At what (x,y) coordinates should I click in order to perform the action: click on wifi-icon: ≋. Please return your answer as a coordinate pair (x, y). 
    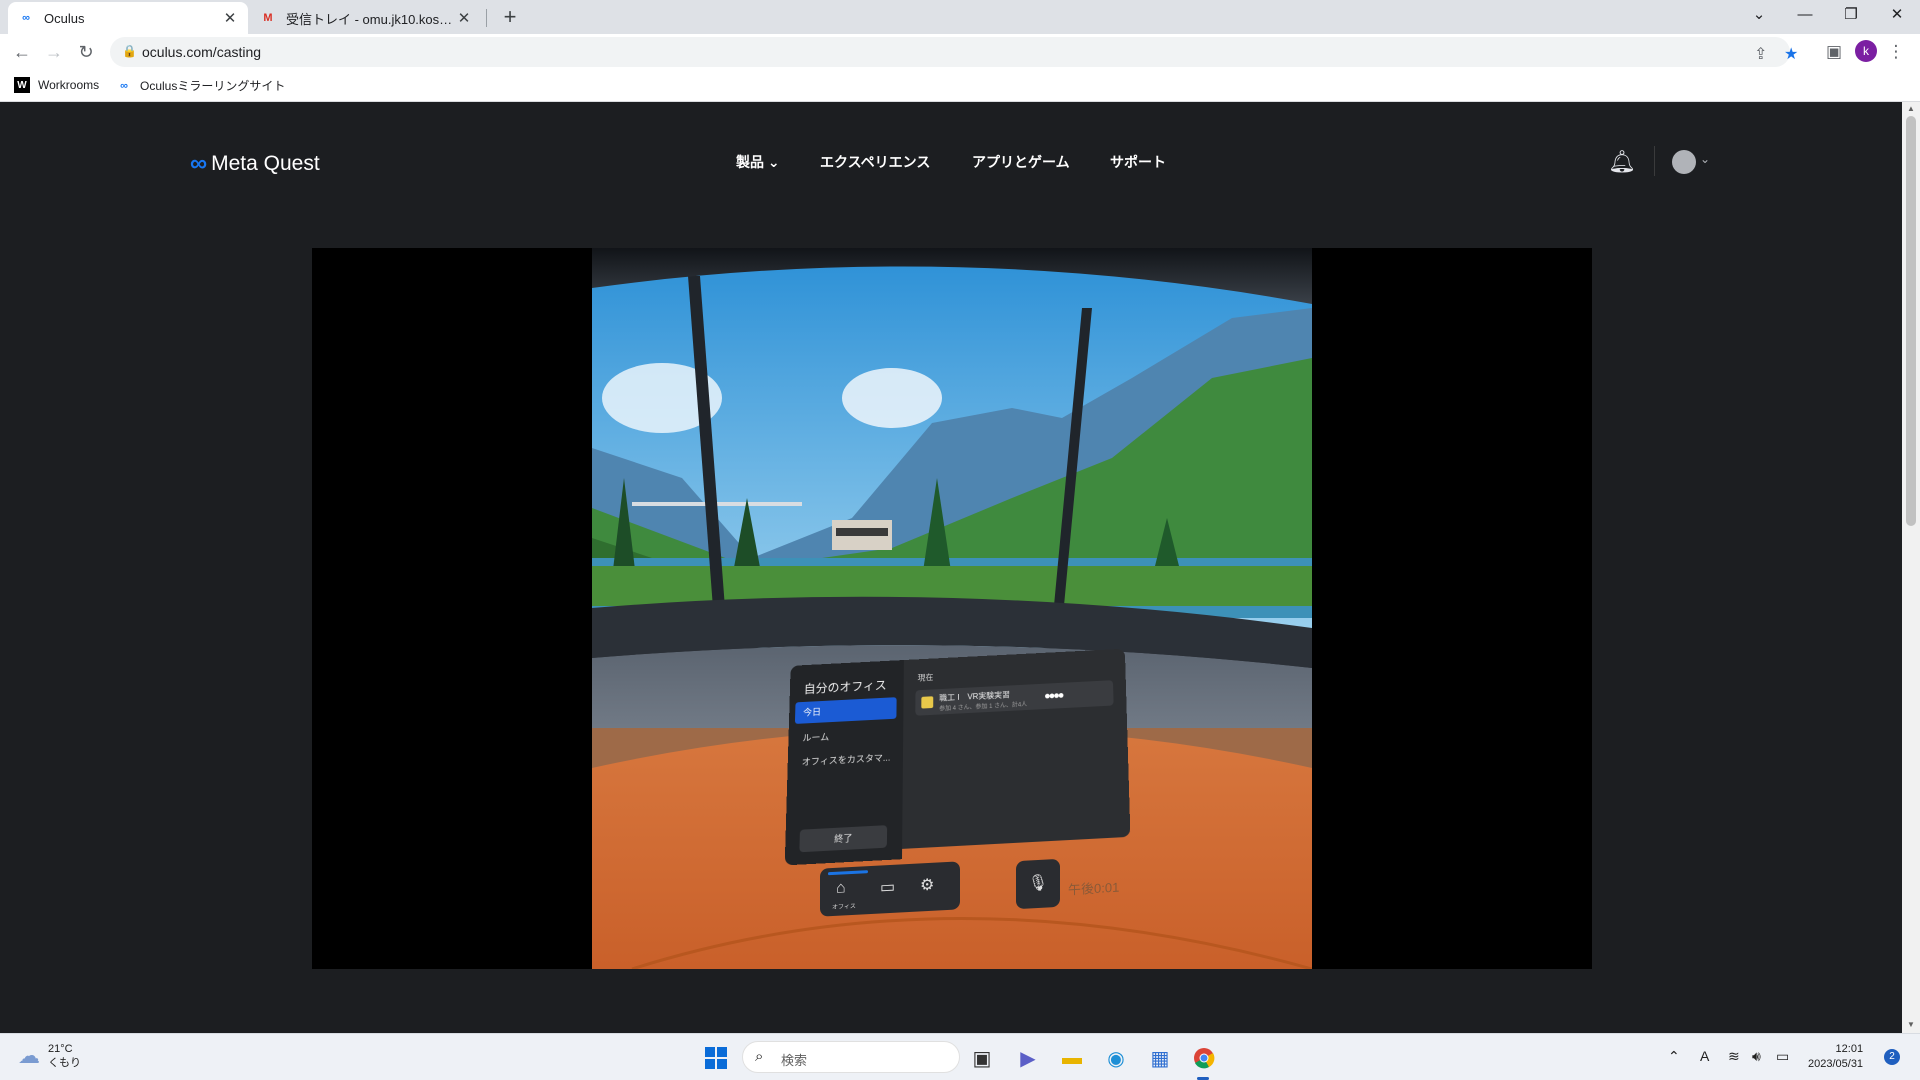
    Looking at the image, I should click on (1734, 1056).